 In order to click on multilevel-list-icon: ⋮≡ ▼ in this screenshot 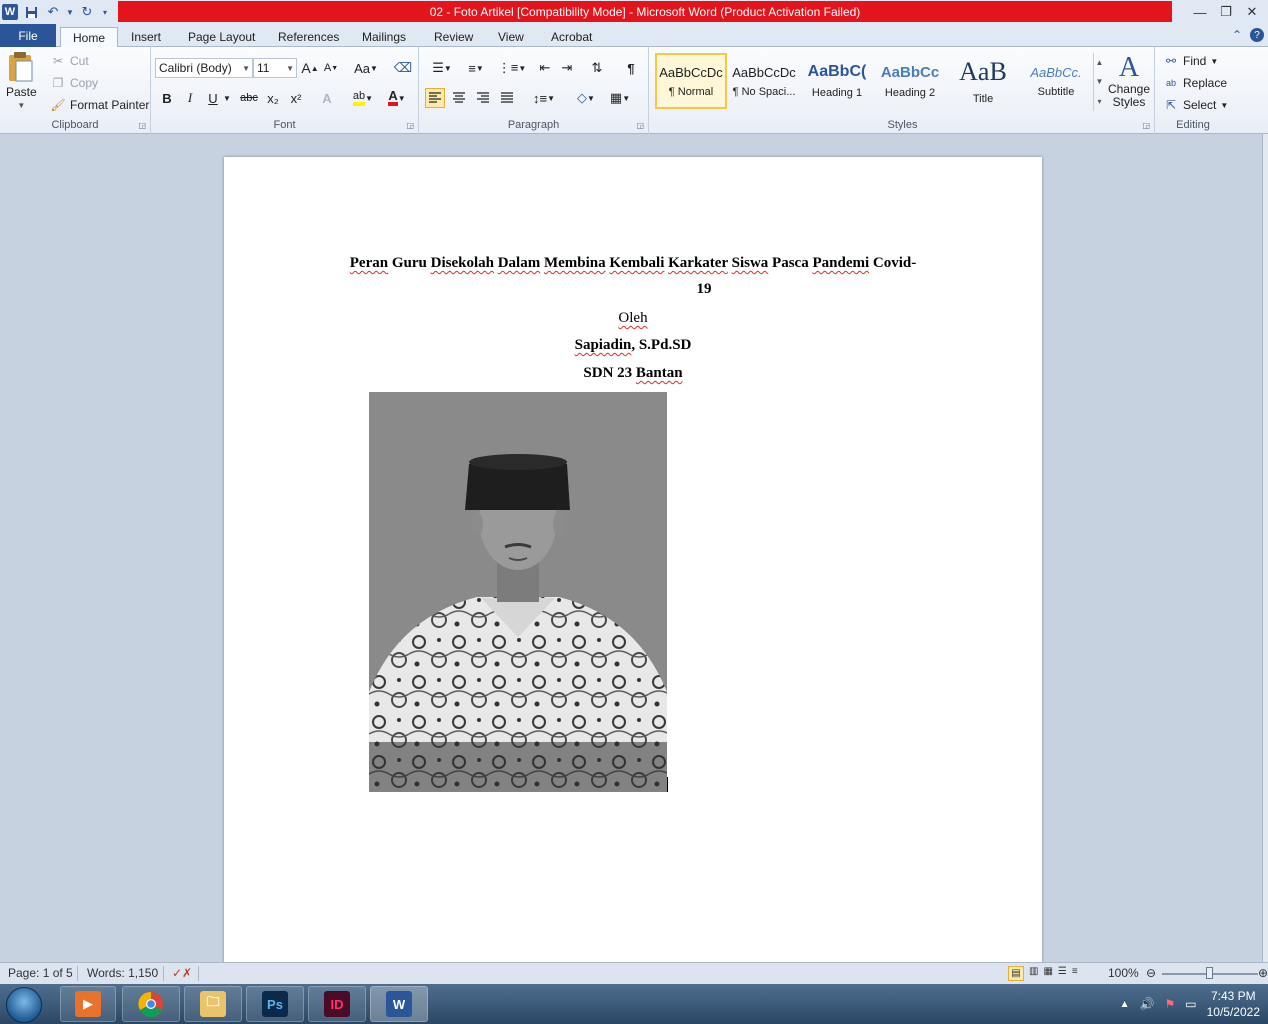, I will do `click(512, 68)`.